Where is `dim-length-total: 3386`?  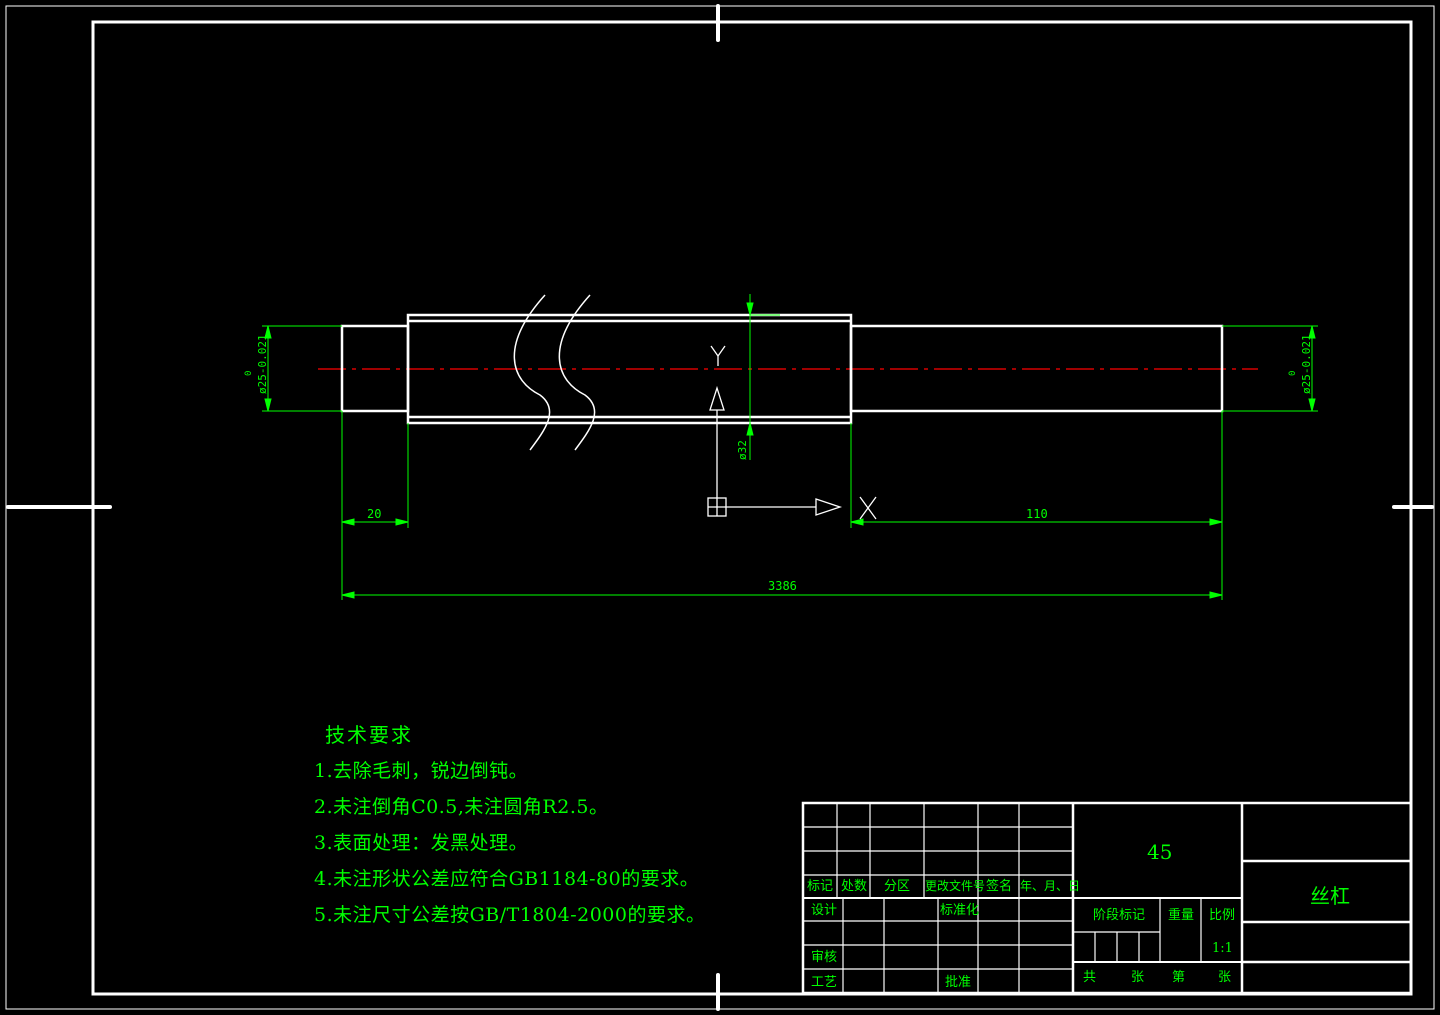 dim-length-total: 3386 is located at coordinates (782, 586).